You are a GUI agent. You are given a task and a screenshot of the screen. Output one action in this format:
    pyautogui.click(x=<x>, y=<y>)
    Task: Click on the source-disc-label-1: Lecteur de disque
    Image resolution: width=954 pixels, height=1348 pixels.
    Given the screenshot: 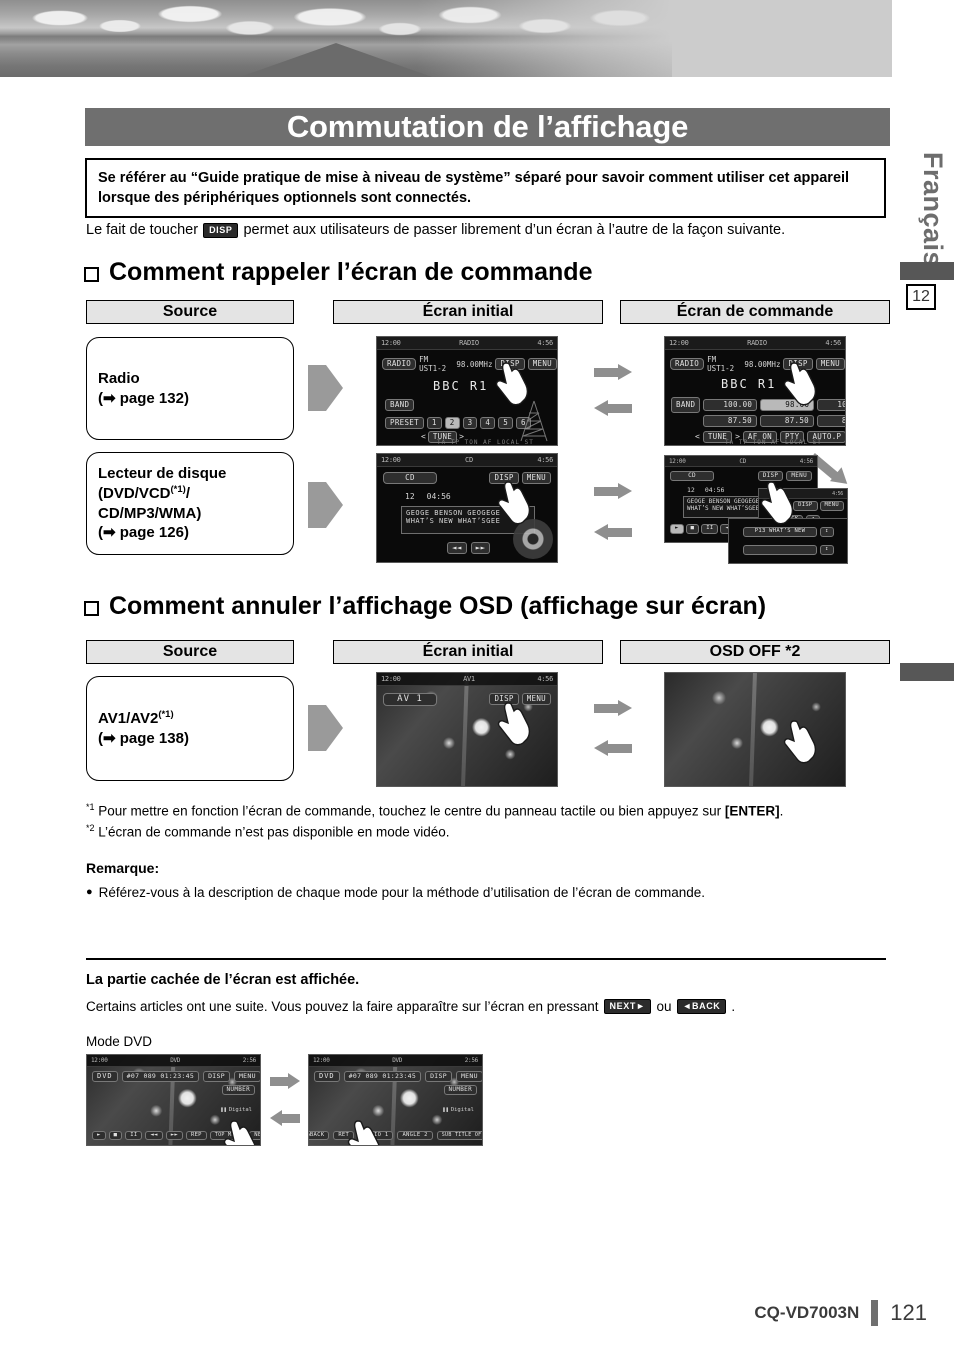 What is the action you would take?
    pyautogui.click(x=162, y=473)
    